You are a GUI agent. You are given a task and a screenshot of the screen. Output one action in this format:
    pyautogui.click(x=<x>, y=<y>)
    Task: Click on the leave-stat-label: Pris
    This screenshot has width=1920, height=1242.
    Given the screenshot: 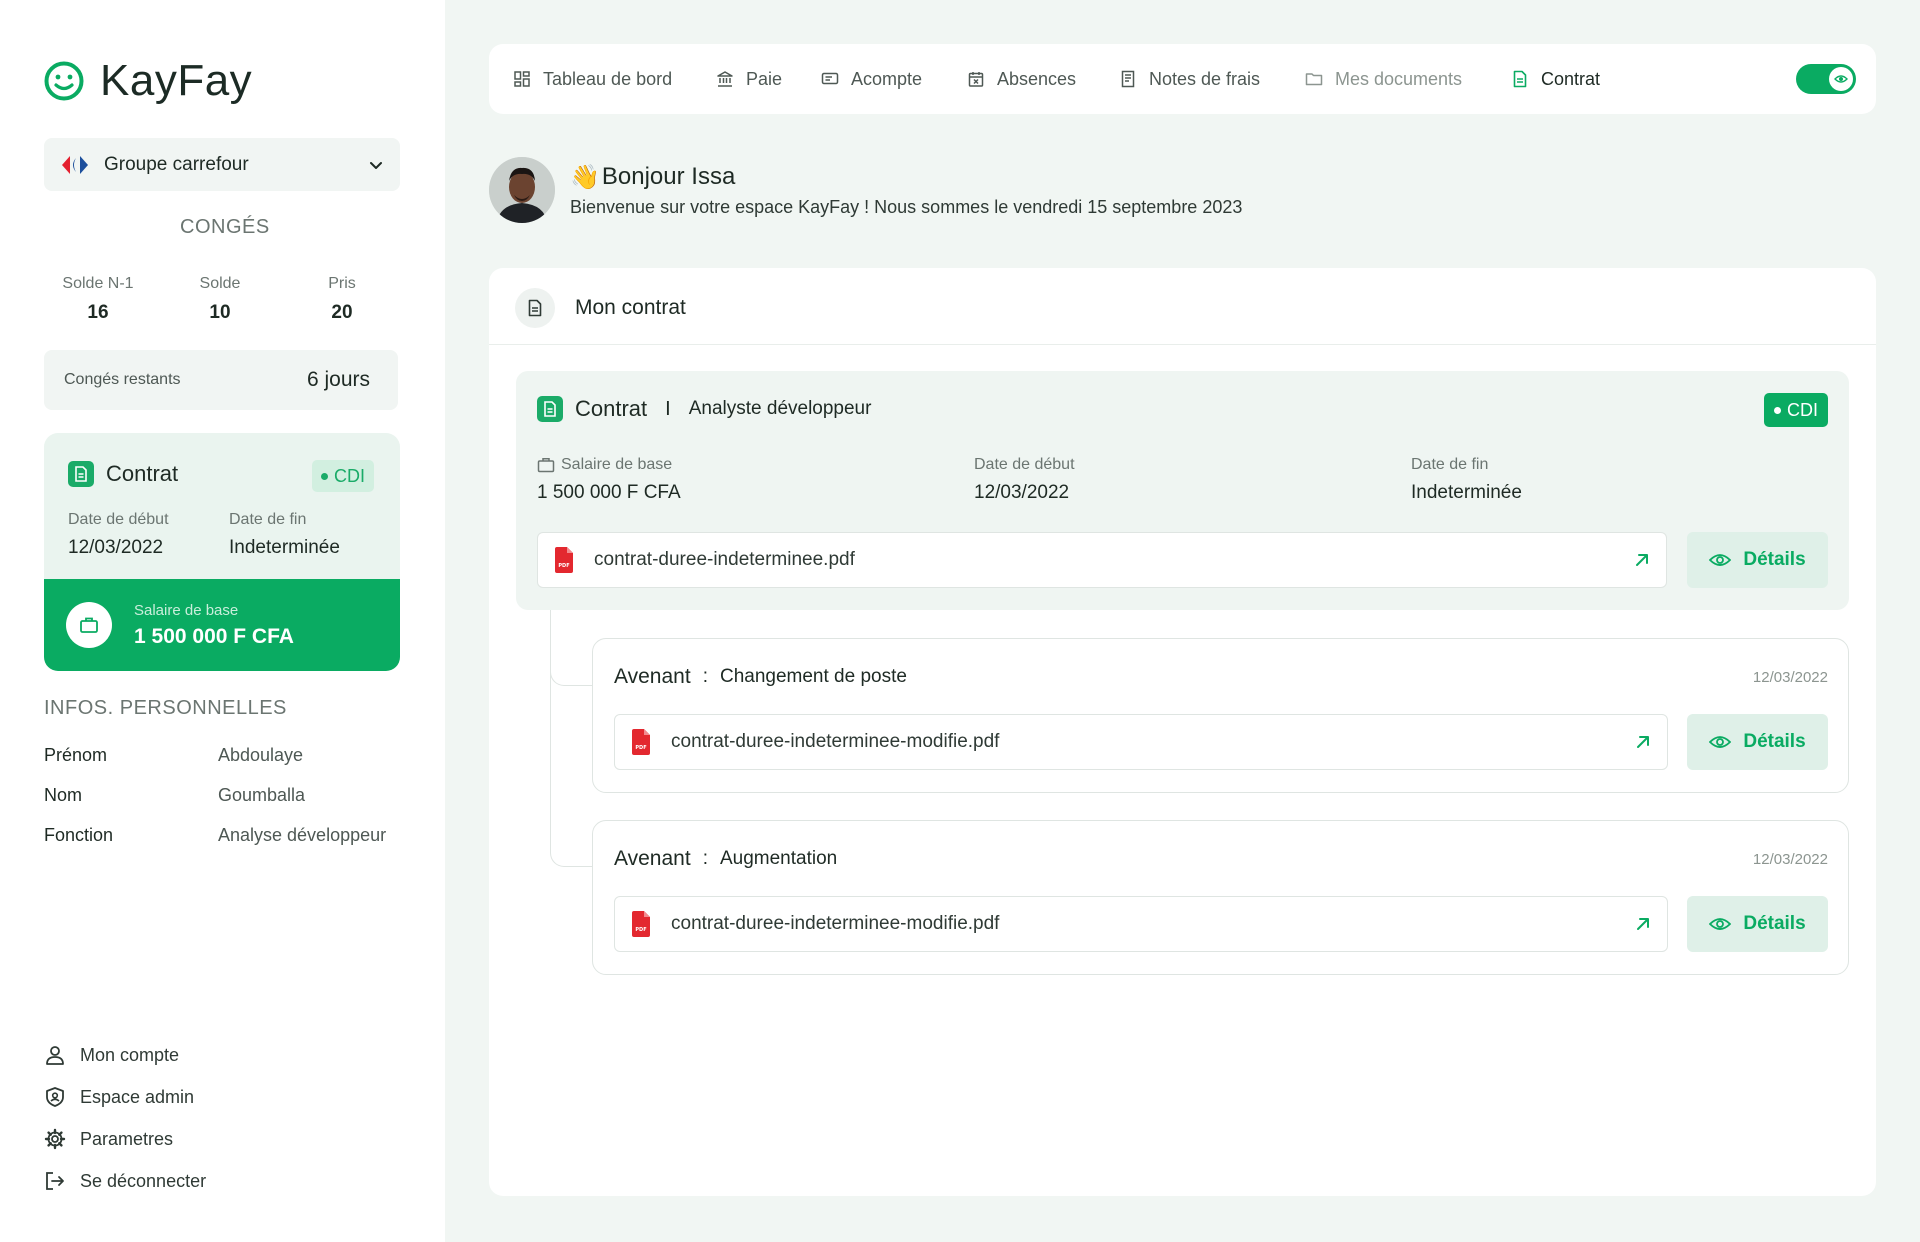 What is the action you would take?
    pyautogui.click(x=342, y=283)
    